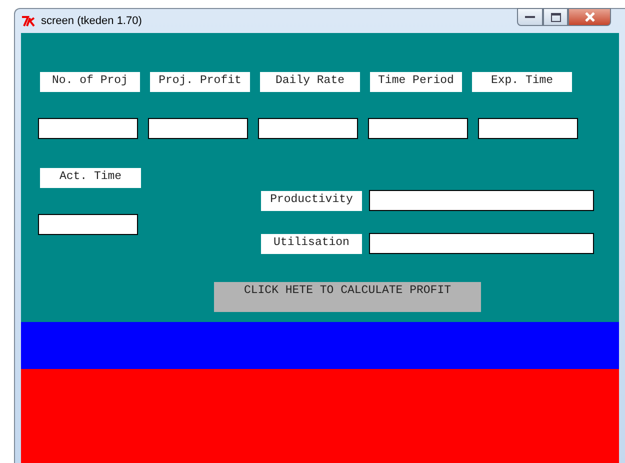  Describe the element at coordinates (91, 21) in the screenshot. I see `window-title: screen (tkeden 1.70)` at that location.